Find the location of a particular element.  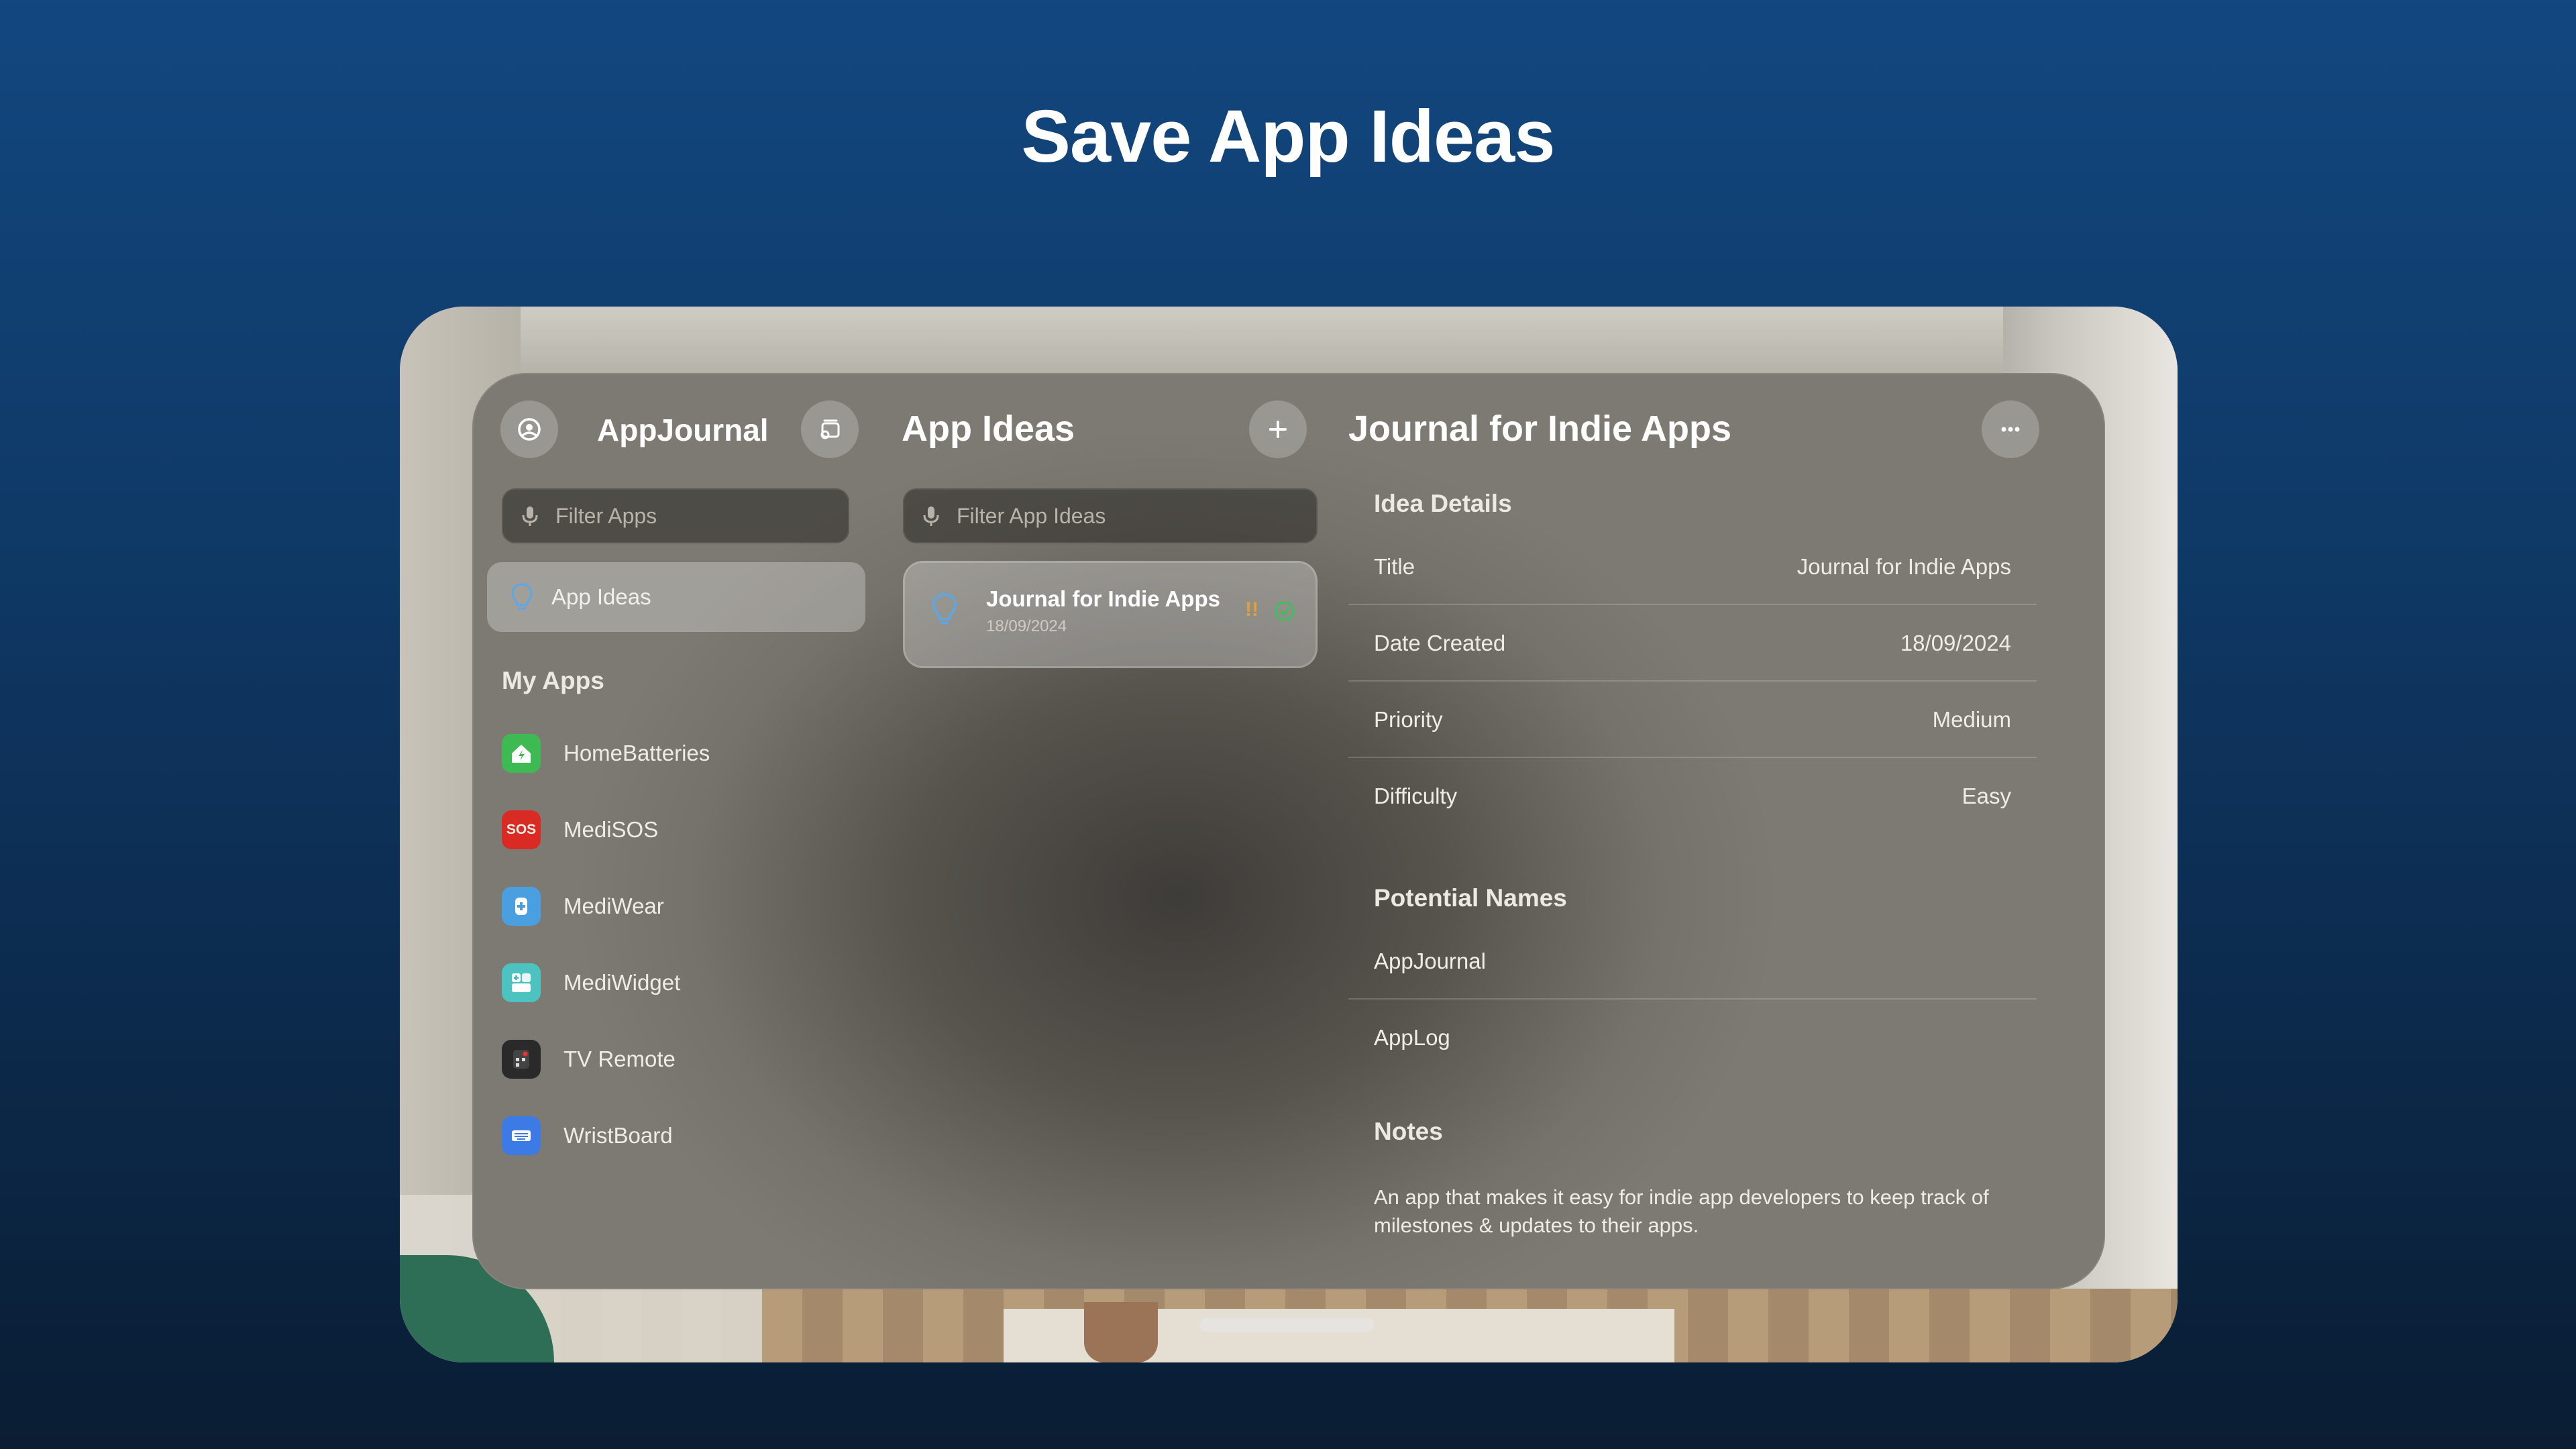

ideas-list-title: App Ideas is located at coordinates (988, 429).